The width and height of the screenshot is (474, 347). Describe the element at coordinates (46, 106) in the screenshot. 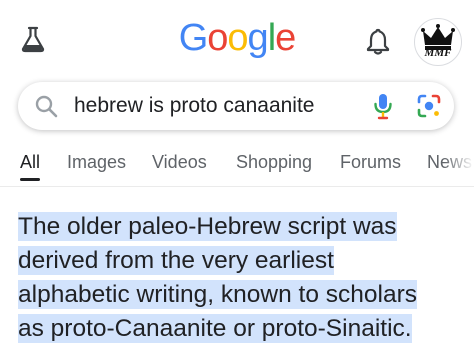

I see `search-icon` at that location.